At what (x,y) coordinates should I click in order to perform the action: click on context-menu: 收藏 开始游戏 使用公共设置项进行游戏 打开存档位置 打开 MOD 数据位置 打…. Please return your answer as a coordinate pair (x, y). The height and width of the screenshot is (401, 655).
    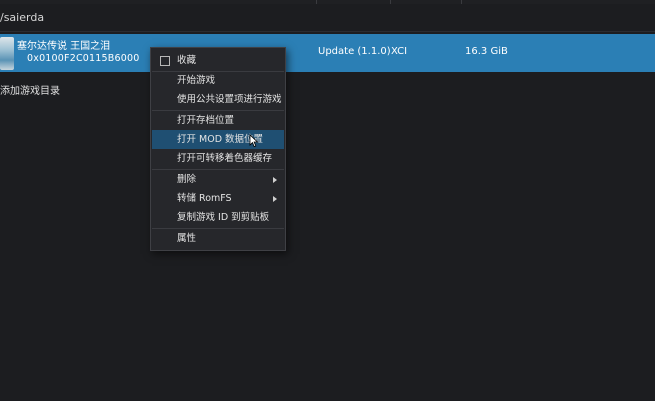
    Looking at the image, I should click on (218, 149).